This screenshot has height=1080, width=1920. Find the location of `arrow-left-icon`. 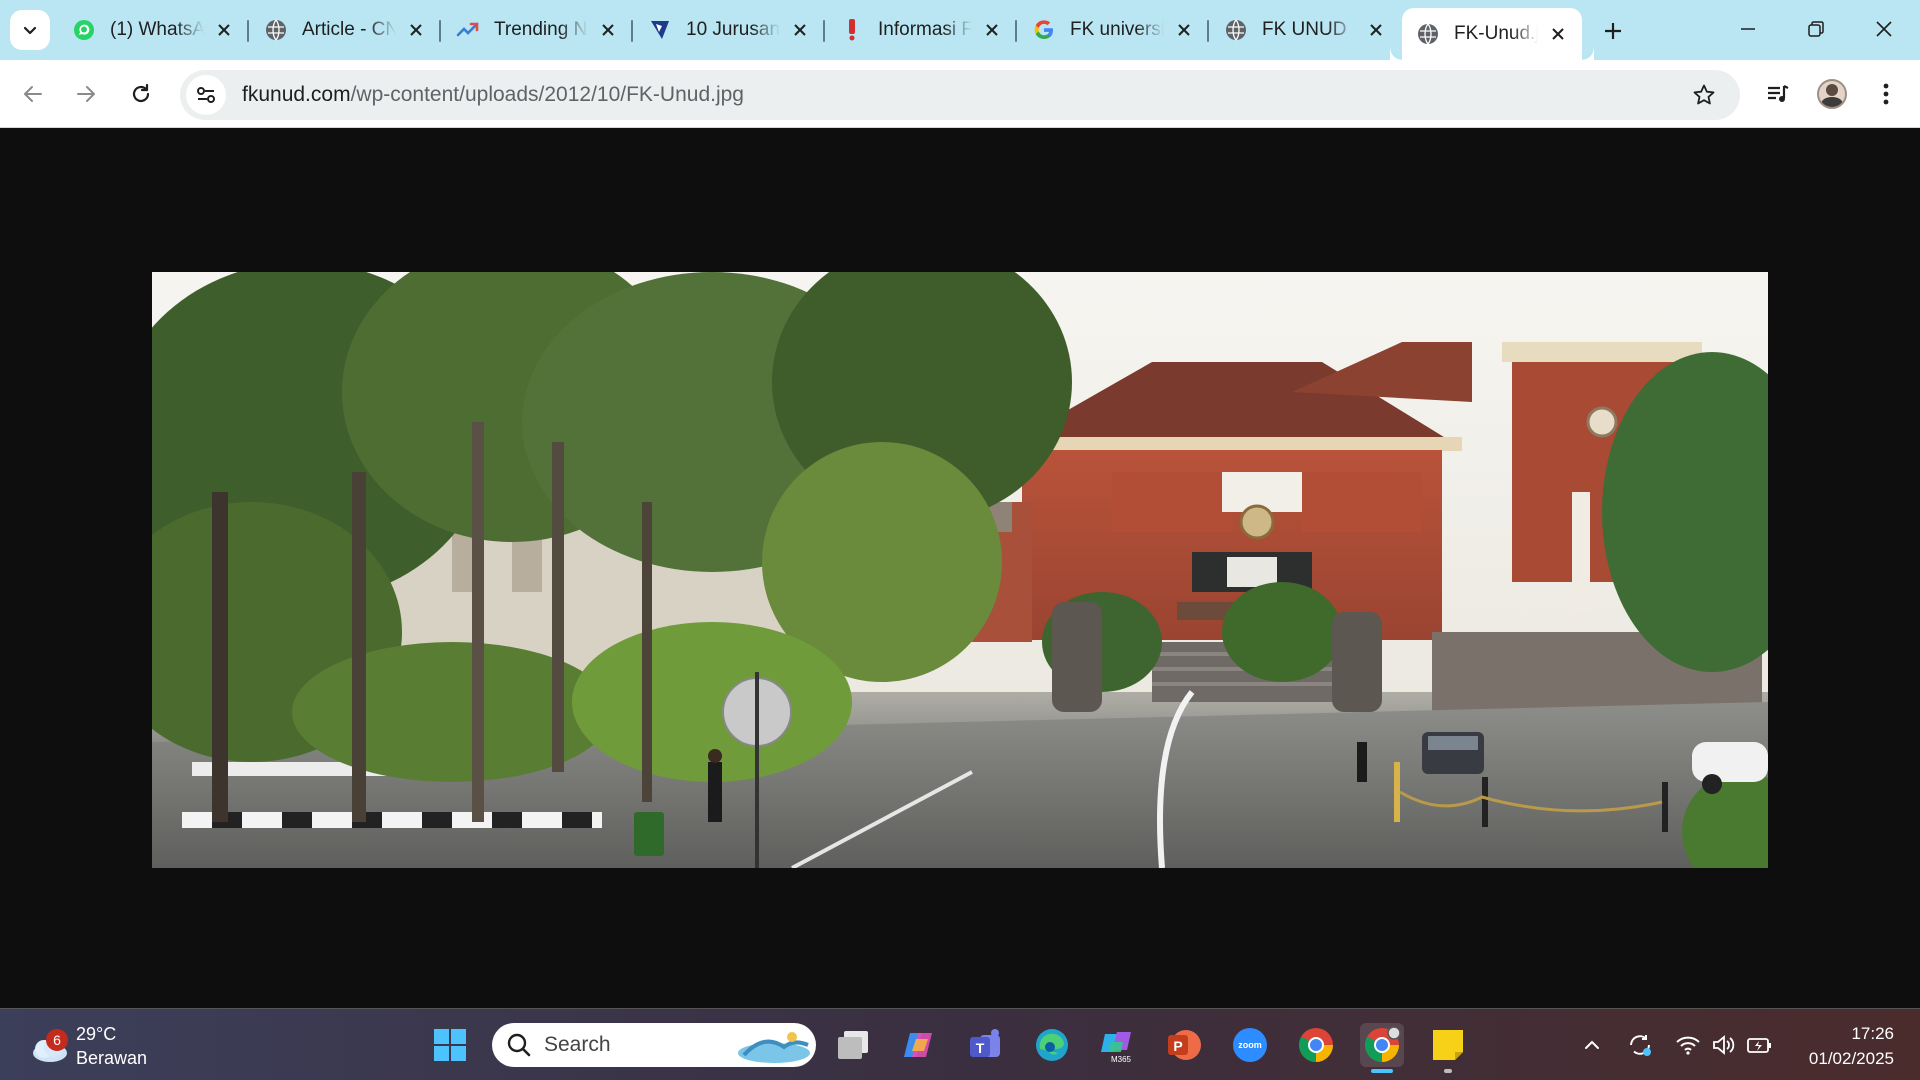

arrow-left-icon is located at coordinates (33, 94).